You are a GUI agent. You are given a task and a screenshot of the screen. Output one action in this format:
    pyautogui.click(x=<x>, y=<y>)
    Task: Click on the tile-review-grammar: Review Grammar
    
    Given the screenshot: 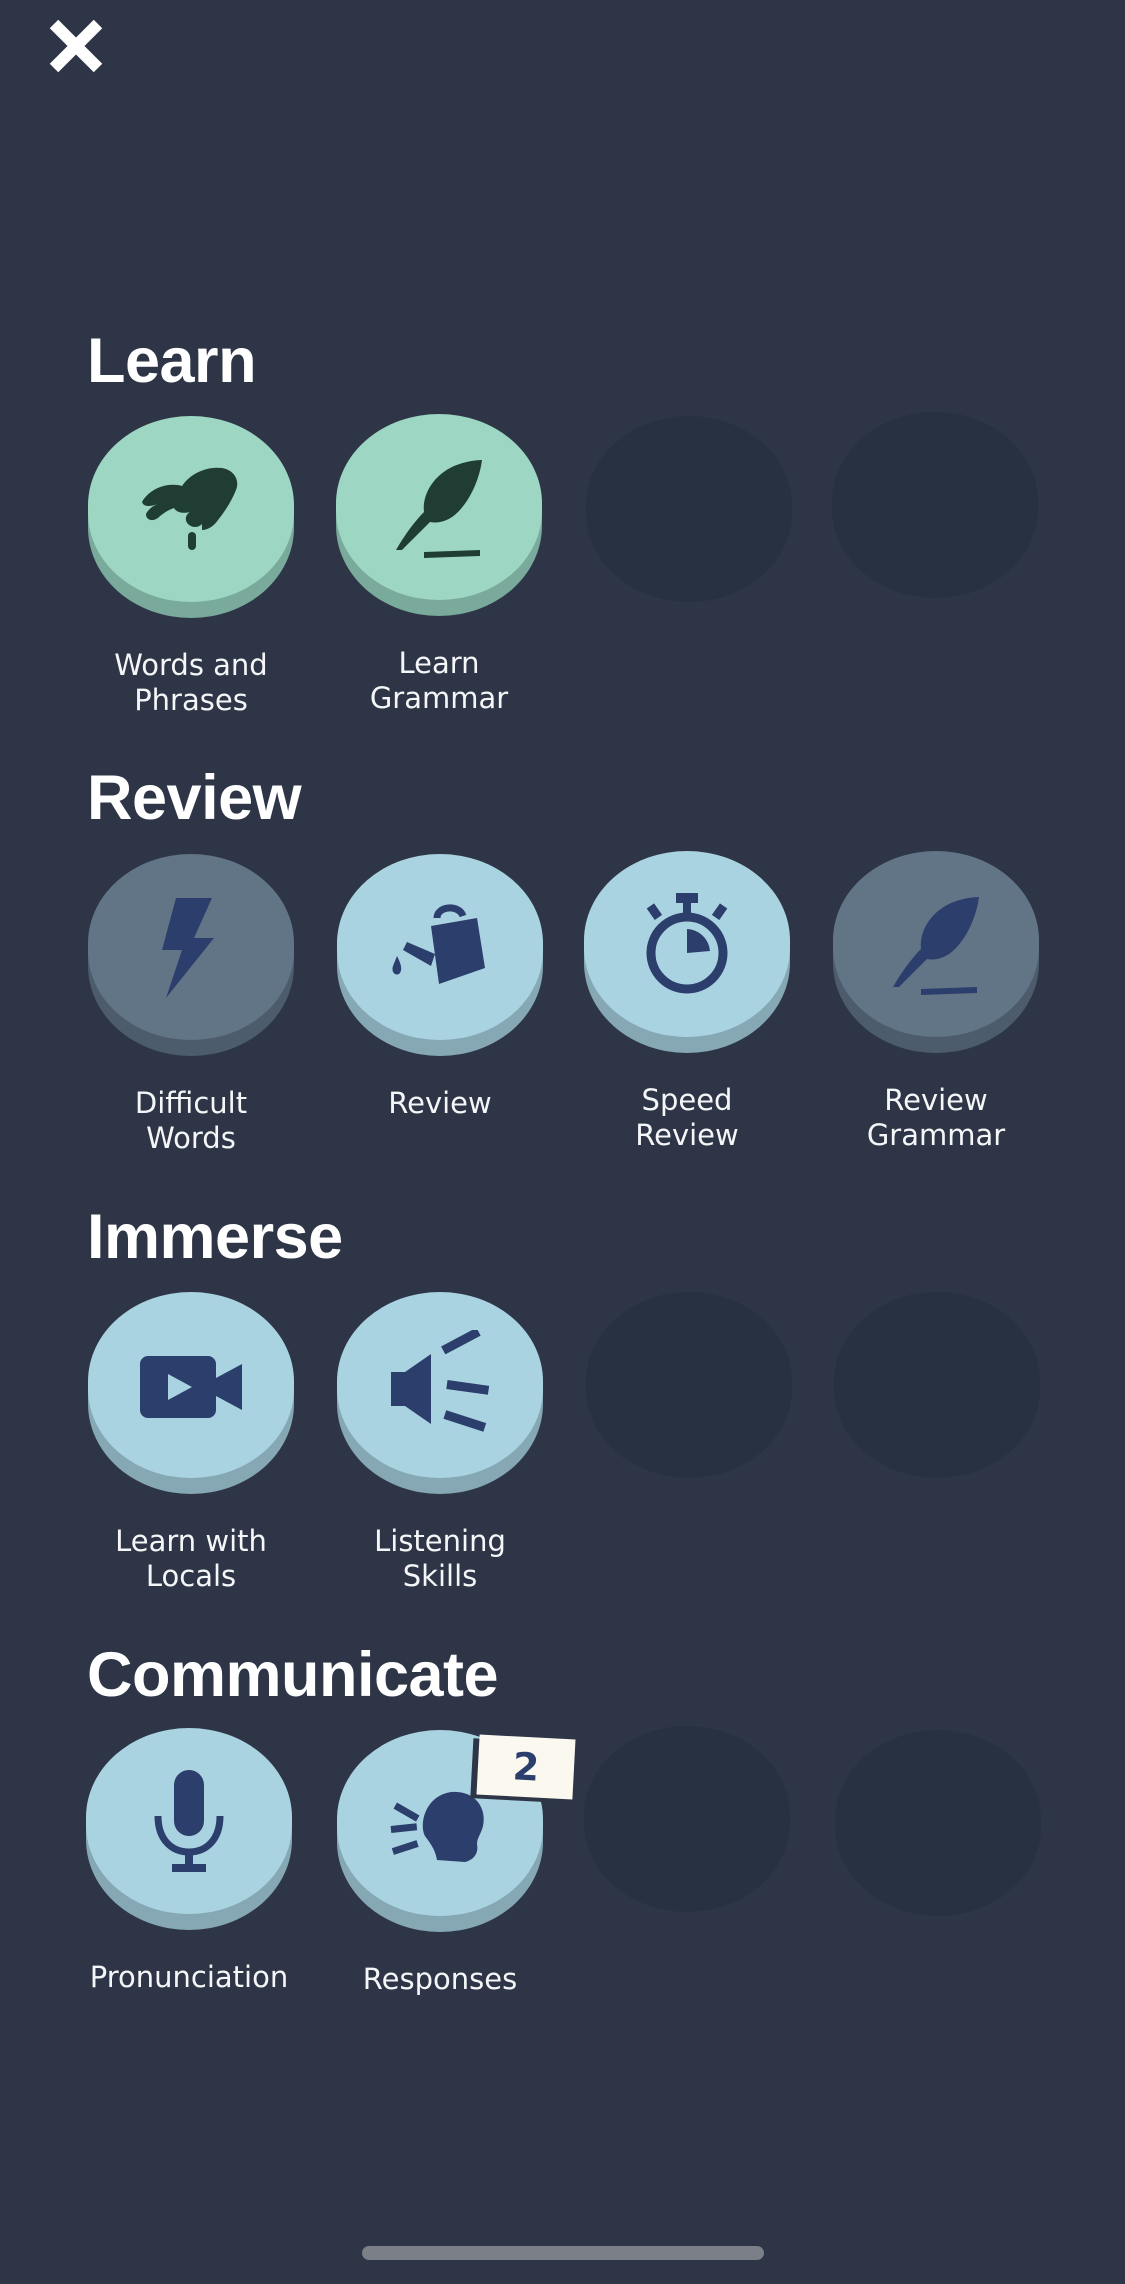 What is the action you would take?
    pyautogui.click(x=936, y=1002)
    